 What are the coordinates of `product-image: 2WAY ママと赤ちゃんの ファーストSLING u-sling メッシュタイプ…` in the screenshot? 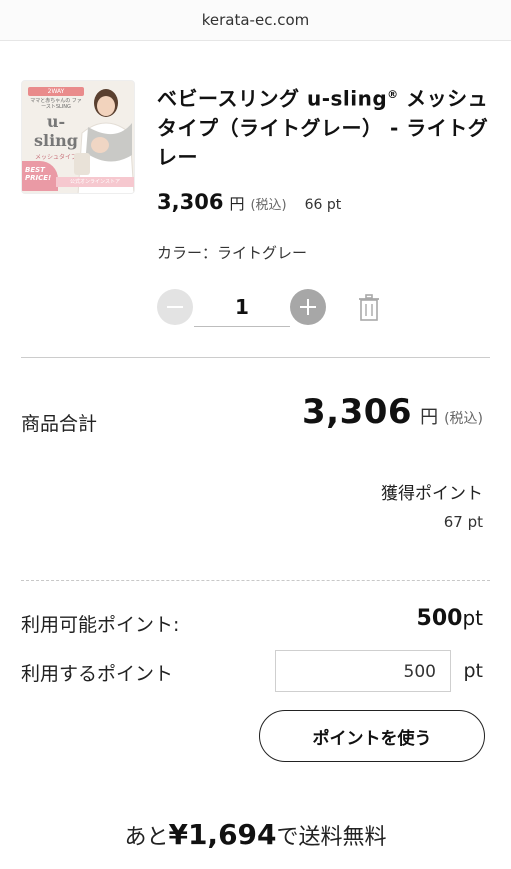 It's located at (78, 137).